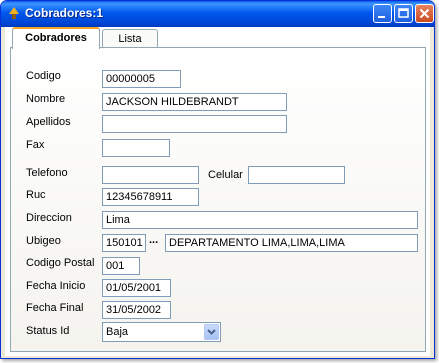 This screenshot has width=439, height=363. What do you see at coordinates (130, 39) in the screenshot?
I see `tab-lista: Lista` at bounding box center [130, 39].